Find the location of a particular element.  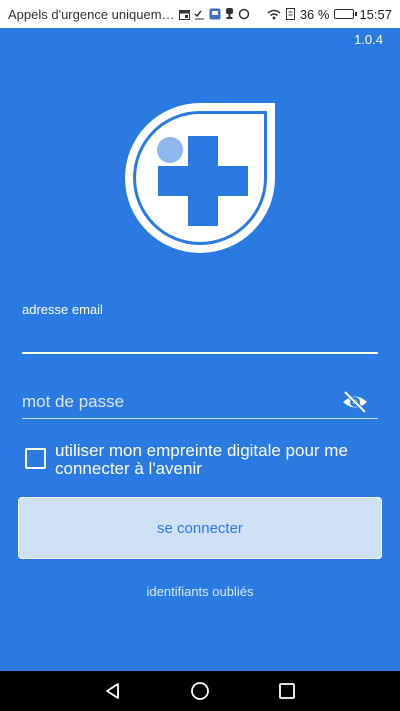

medical-cross-logo is located at coordinates (200, 178).